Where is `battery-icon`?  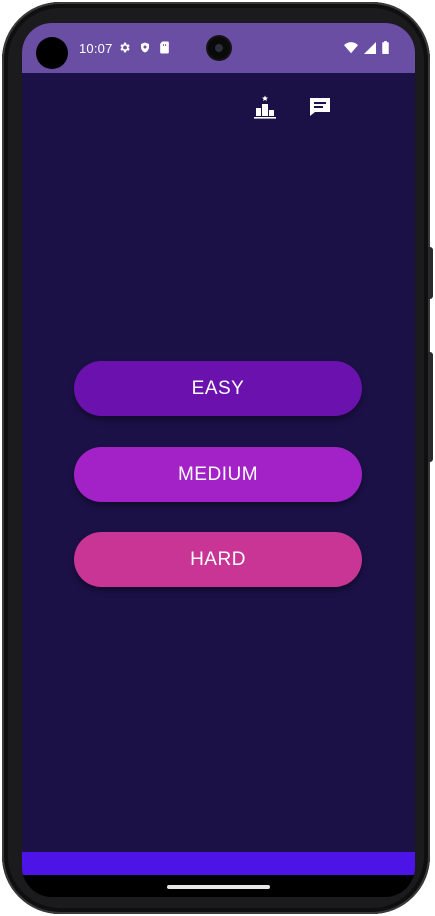
battery-icon is located at coordinates (385, 47).